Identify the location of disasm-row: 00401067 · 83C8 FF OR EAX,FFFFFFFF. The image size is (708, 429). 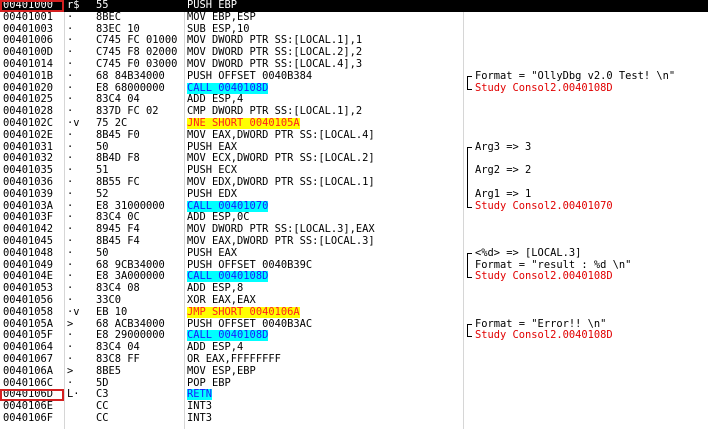
(354, 360).